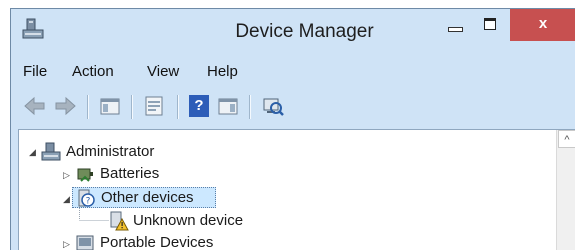  I want to click on portable-device-icon, so click(85, 242).